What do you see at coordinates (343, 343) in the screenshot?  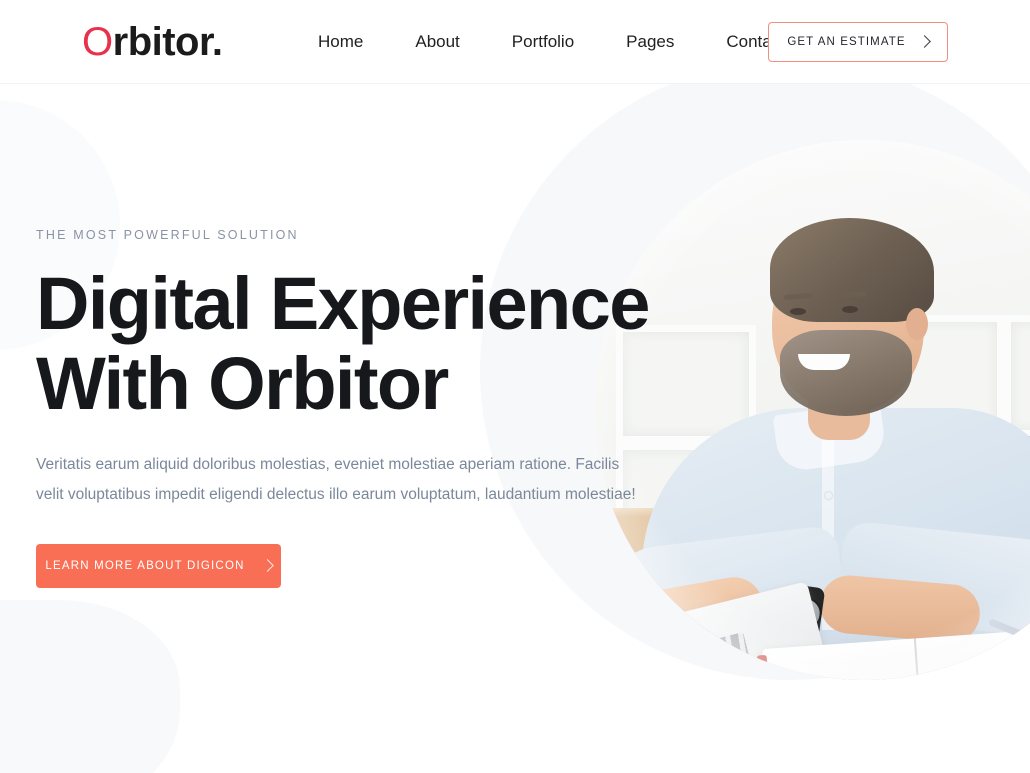 I see `hero-title: Digital Experience With Orbitor` at bounding box center [343, 343].